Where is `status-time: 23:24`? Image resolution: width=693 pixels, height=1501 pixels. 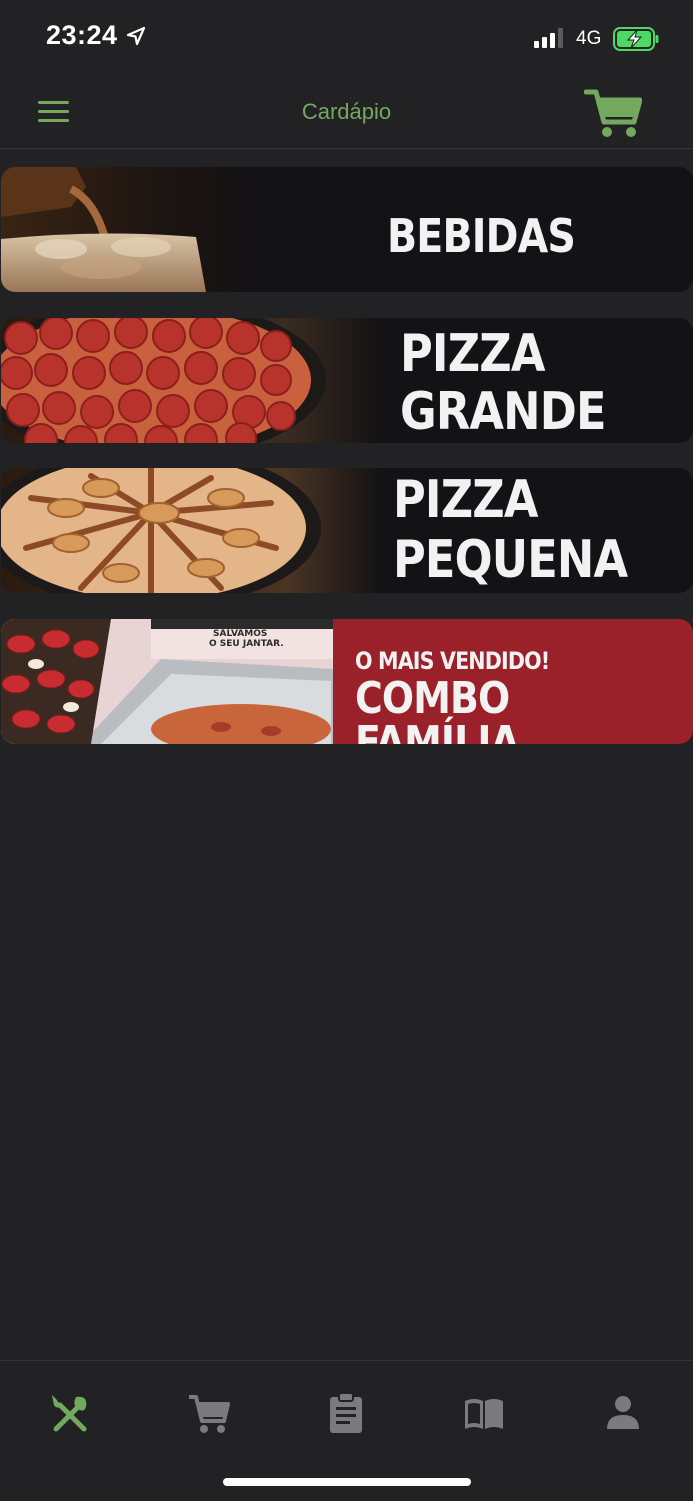 status-time: 23:24 is located at coordinates (82, 35).